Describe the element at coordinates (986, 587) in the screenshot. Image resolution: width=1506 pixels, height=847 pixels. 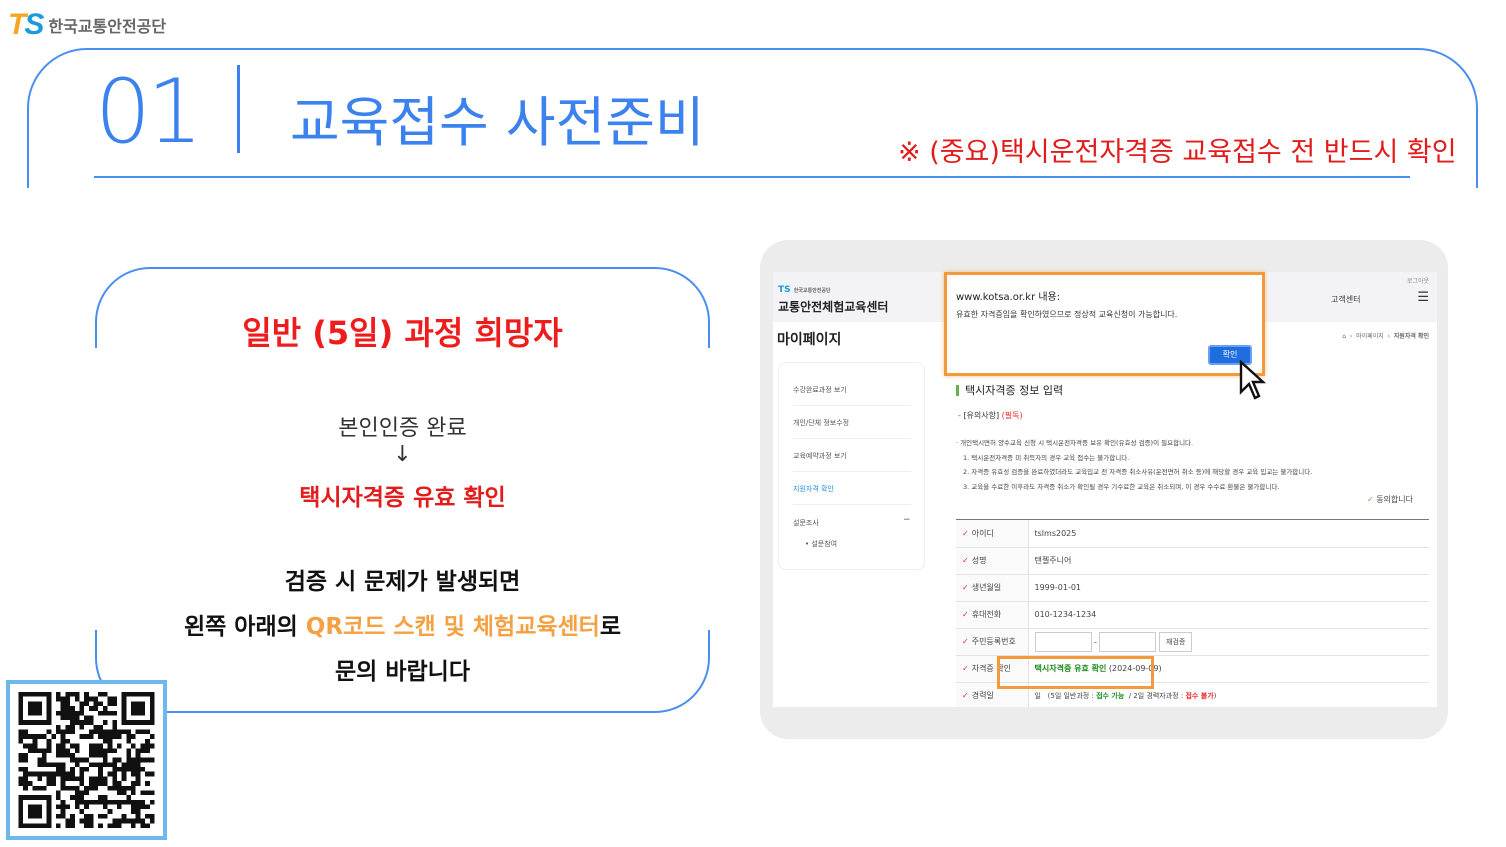
I see `birth-label: 생년월일` at that location.